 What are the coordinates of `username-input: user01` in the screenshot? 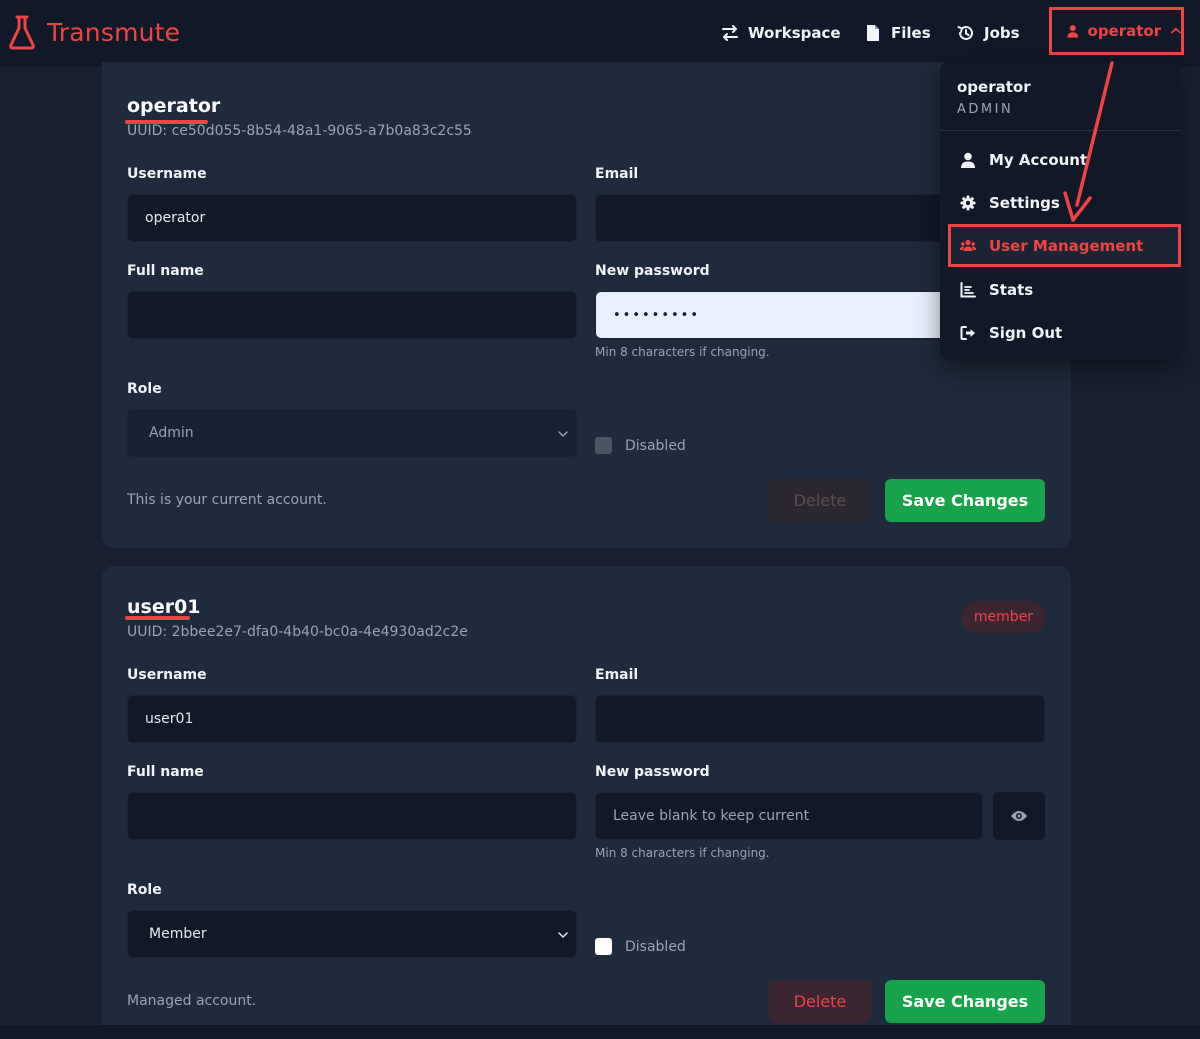 It's located at (352, 719).